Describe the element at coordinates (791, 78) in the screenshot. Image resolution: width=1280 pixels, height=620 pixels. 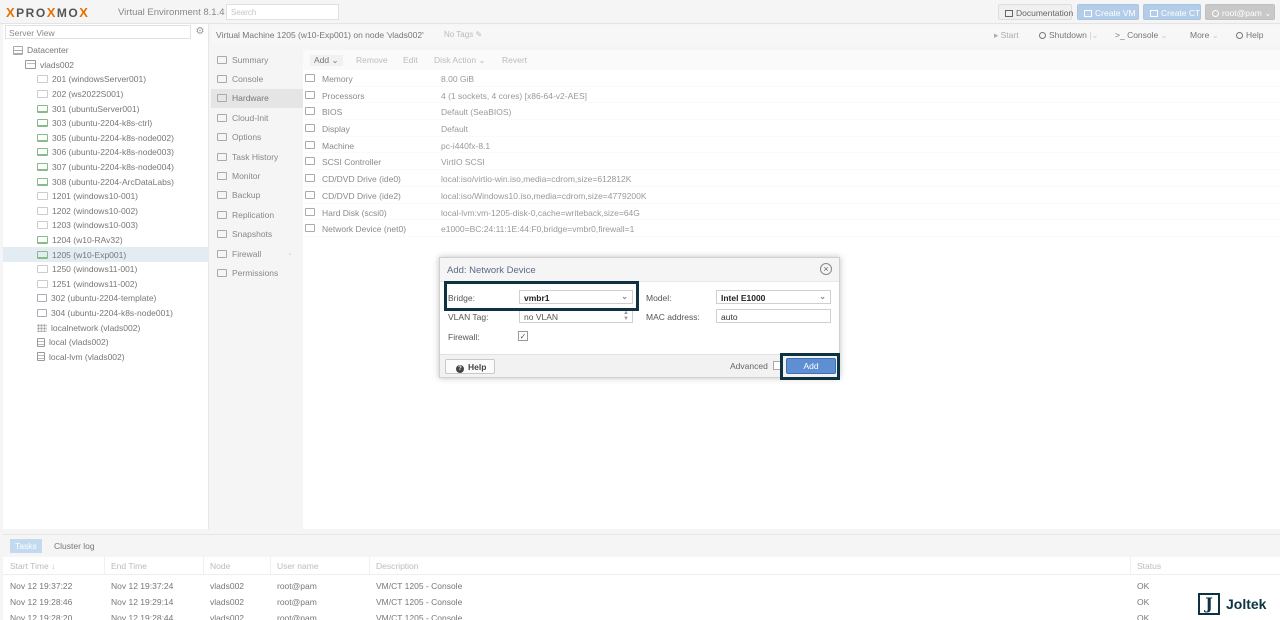
I see `hardware-row: Memory 8.00 GiB` at that location.